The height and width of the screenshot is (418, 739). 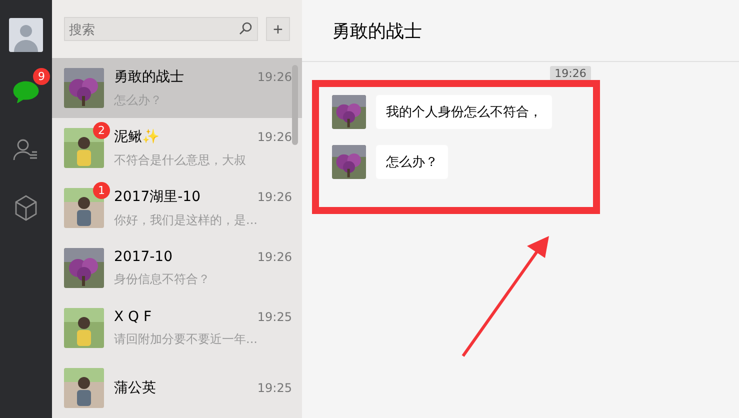 I want to click on message-bubble: 我的个人身份怎么不符合，, so click(x=464, y=112).